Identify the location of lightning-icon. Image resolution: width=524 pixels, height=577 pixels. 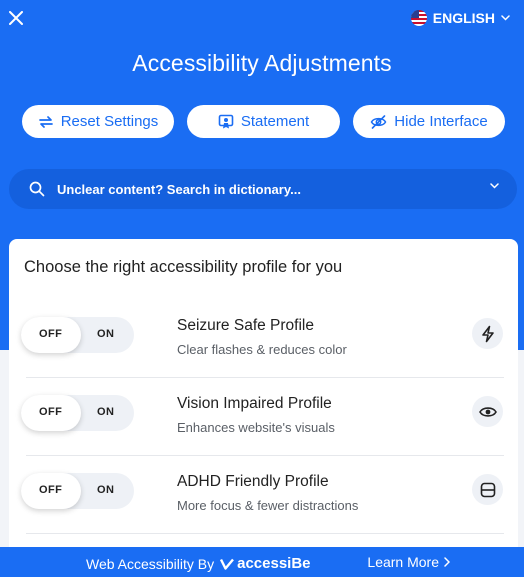
(487, 333).